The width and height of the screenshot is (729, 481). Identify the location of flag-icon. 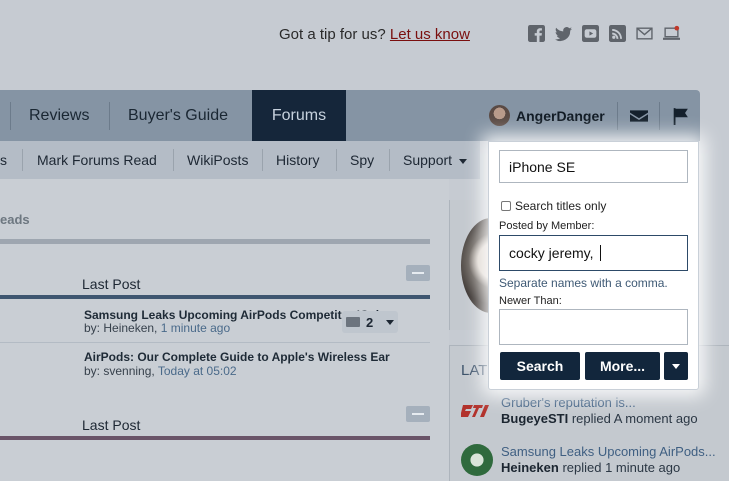
(680, 116).